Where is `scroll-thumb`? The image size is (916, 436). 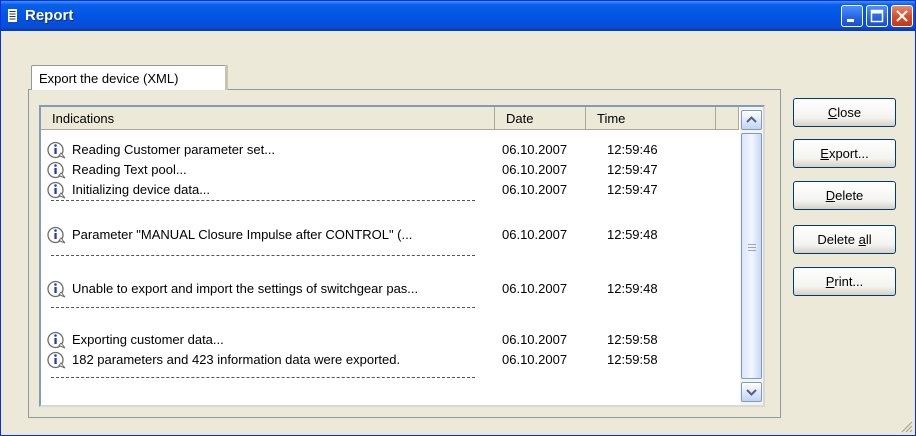 scroll-thumb is located at coordinates (751, 256).